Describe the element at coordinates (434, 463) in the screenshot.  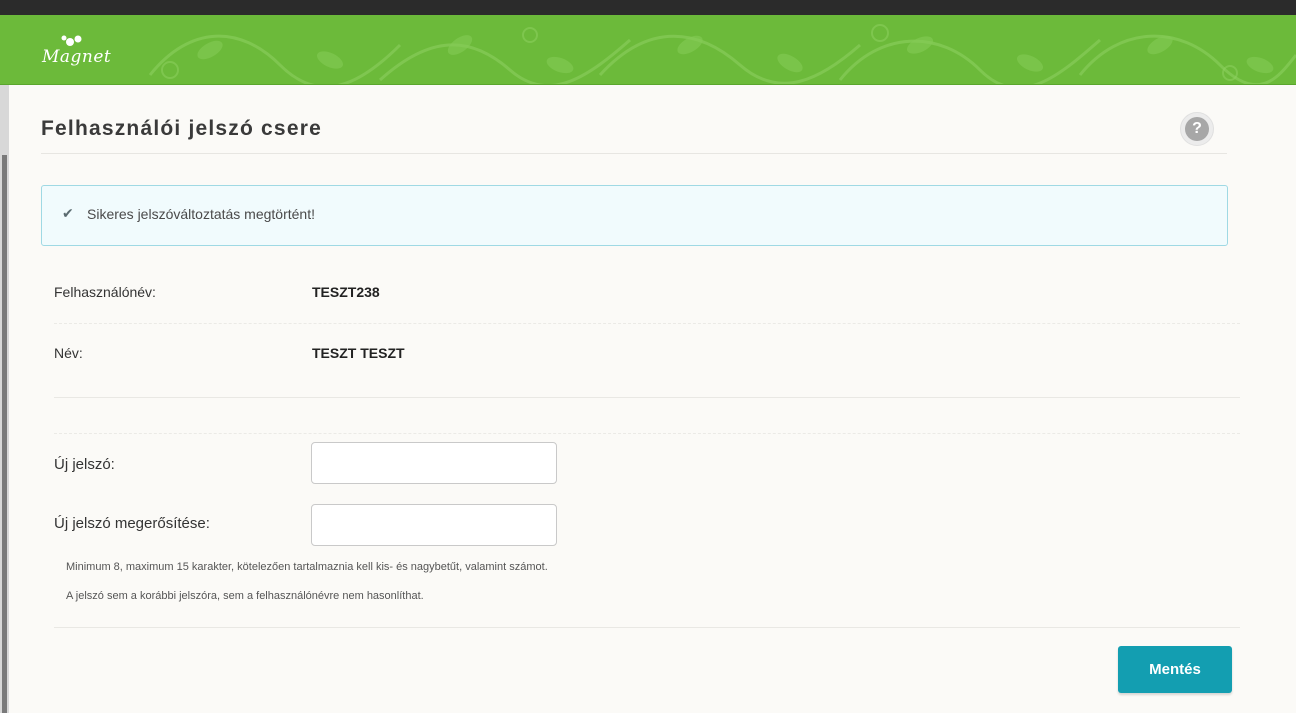
I see `new-password-input` at that location.